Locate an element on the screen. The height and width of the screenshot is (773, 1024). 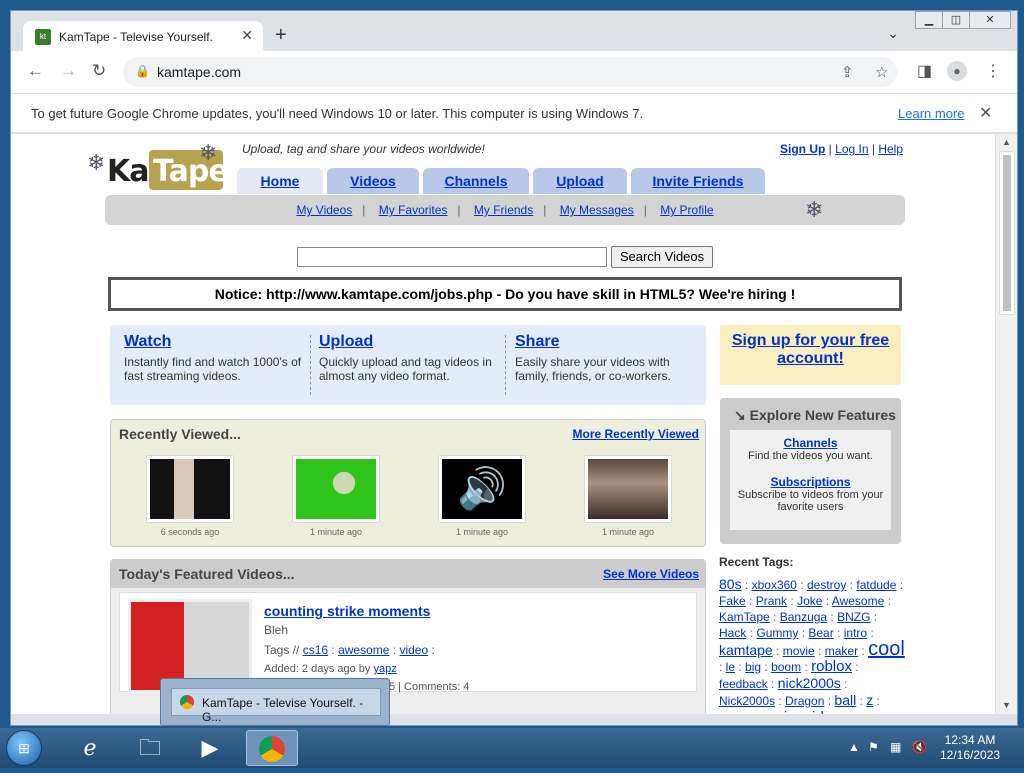
login-link: Log In is located at coordinates (851, 149).